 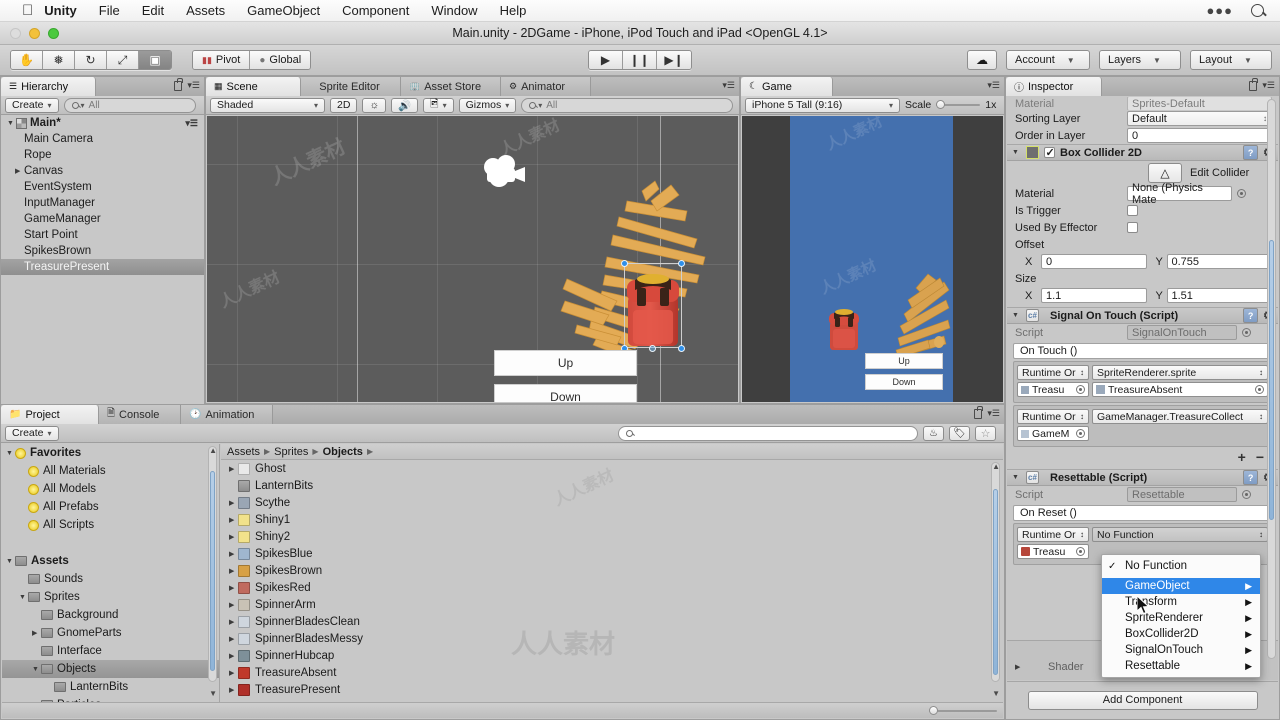 What do you see at coordinates (19, 171) in the screenshot?
I see `chevron-right-icon: ▶` at bounding box center [19, 171].